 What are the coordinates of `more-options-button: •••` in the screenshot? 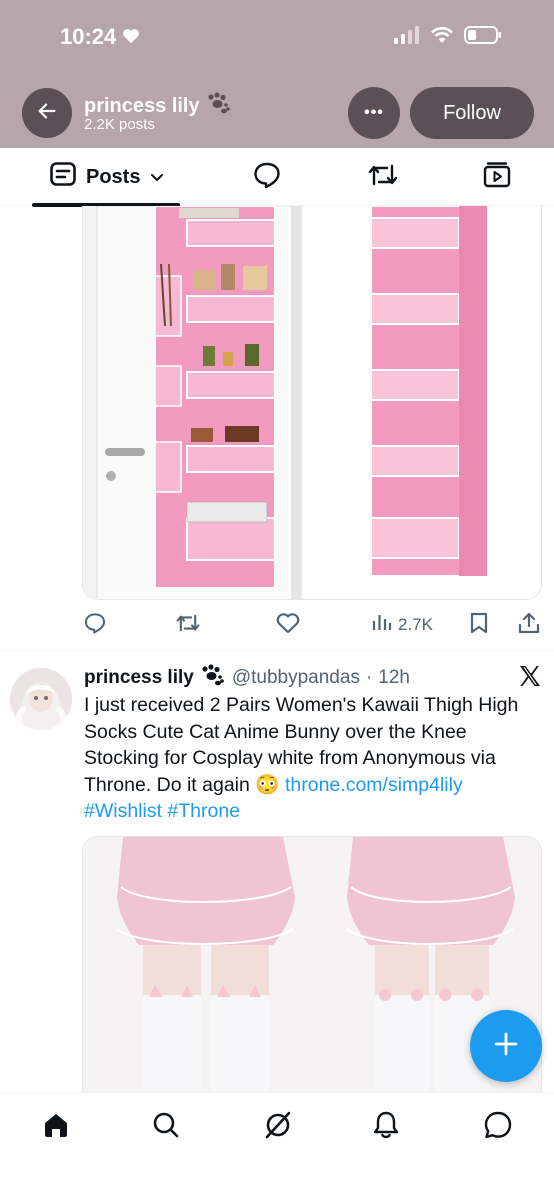 It's located at (374, 113).